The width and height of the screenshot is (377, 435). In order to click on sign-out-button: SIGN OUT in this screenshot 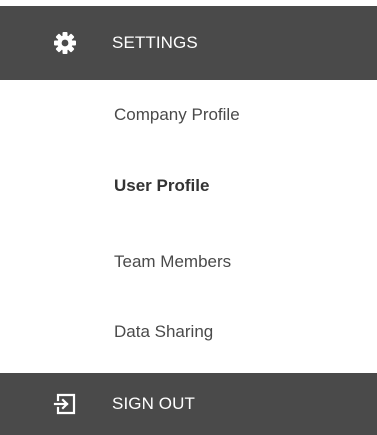, I will do `click(188, 404)`.